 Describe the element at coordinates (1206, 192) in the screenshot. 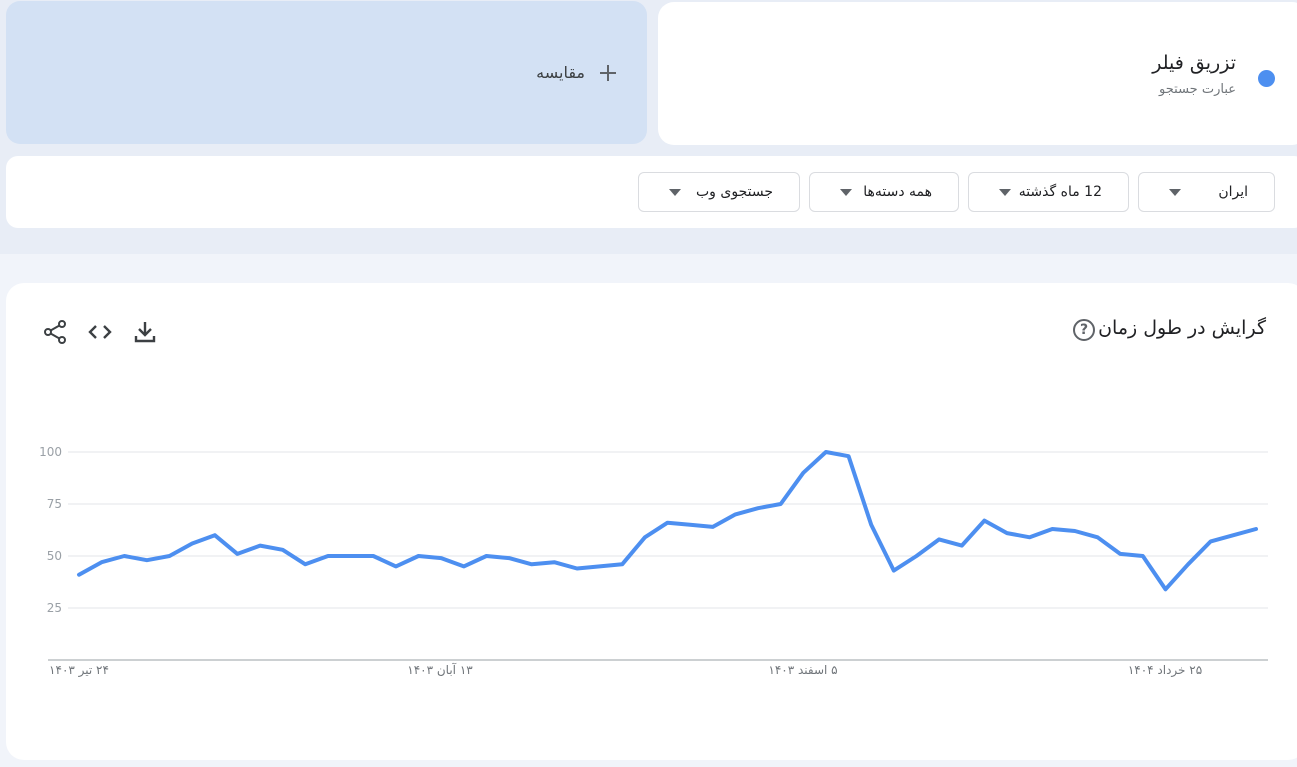

I see `geo-dropdown: ایران` at that location.